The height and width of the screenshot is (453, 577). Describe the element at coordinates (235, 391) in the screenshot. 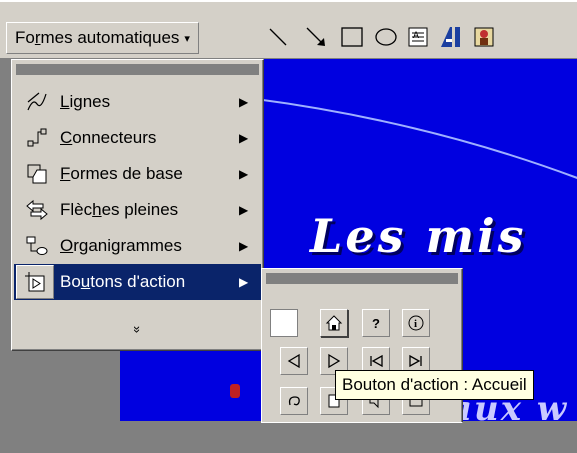

I see `slide-decoration-red` at that location.